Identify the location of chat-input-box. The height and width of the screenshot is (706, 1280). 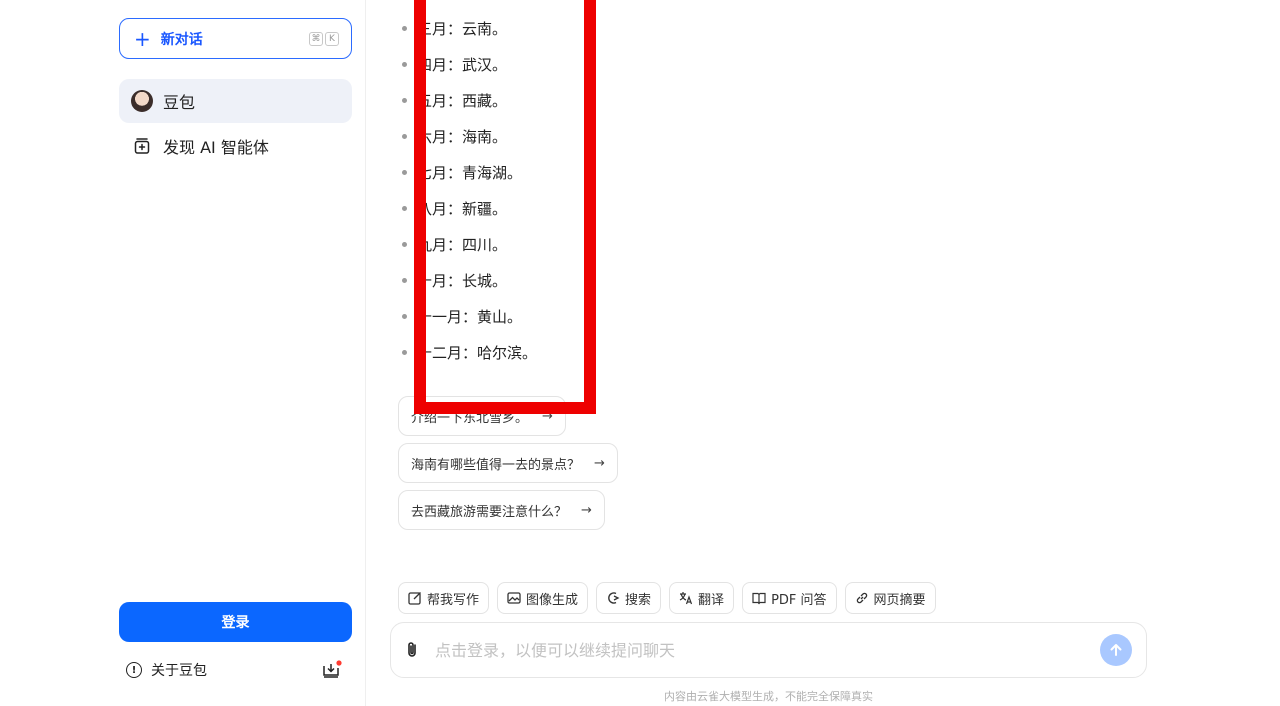
(768, 650).